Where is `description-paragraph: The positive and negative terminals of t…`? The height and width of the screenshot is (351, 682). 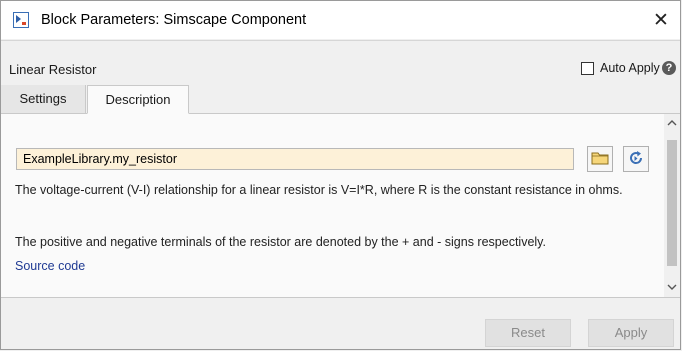 description-paragraph: The positive and negative terminals of t… is located at coordinates (280, 242).